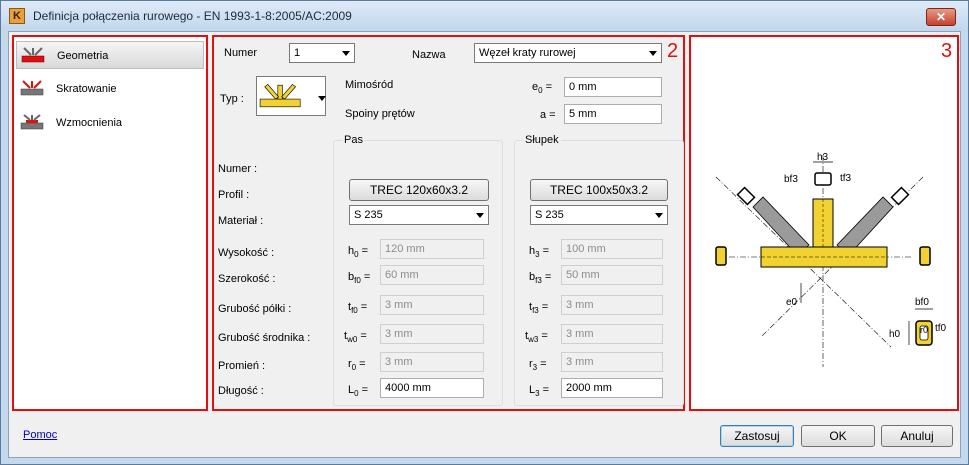 This screenshot has width=969, height=465. What do you see at coordinates (242, 366) in the screenshot?
I see `row-label-promien: Promień :` at bounding box center [242, 366].